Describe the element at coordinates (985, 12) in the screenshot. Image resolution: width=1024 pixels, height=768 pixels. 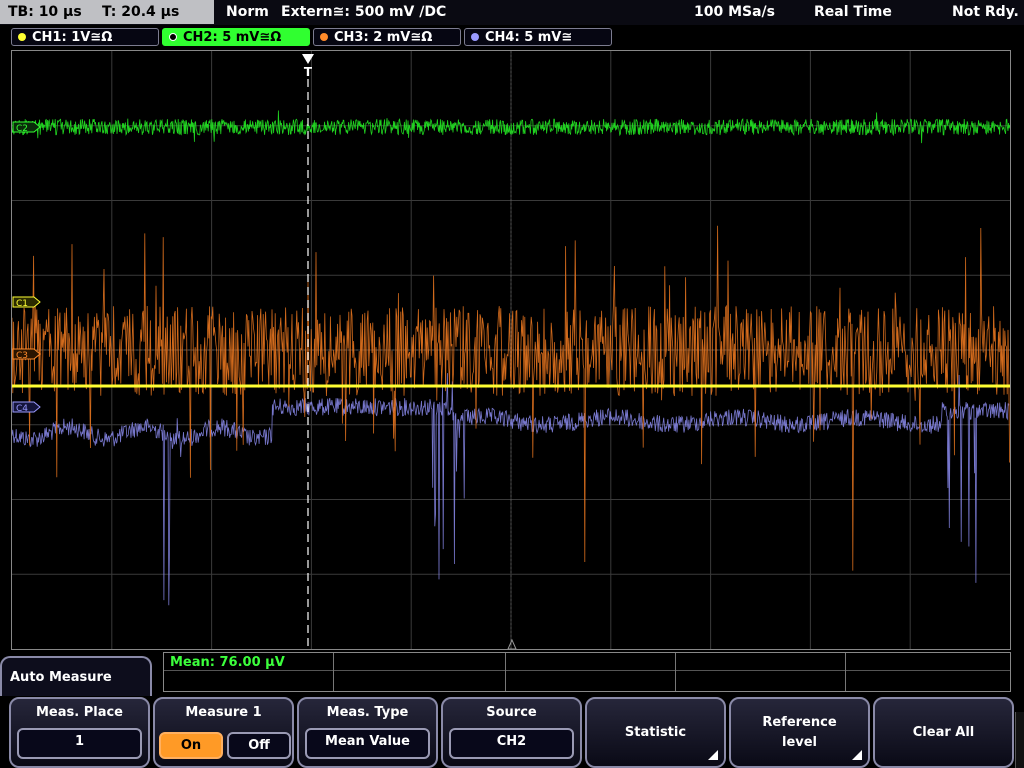
I see `acquisition-status: Not Rdy.` at that location.